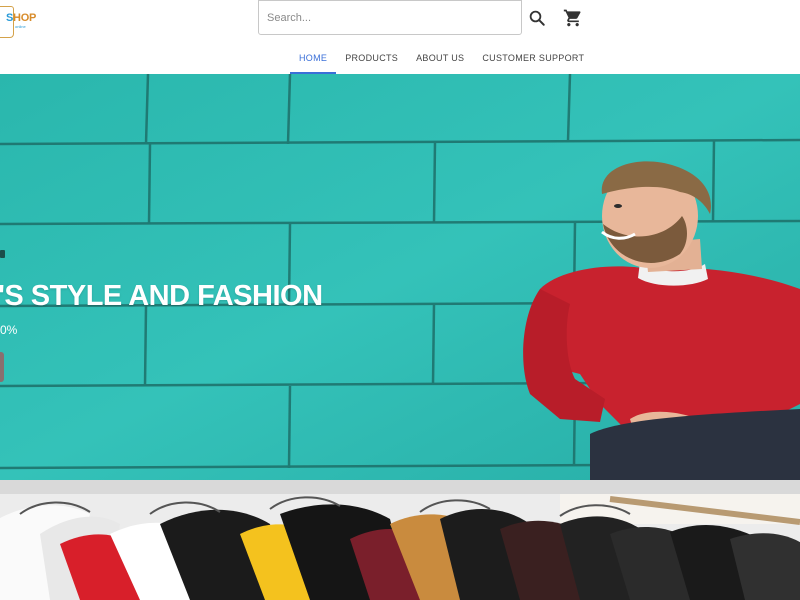 This screenshot has height=600, width=800. I want to click on cart-button, so click(573, 18).